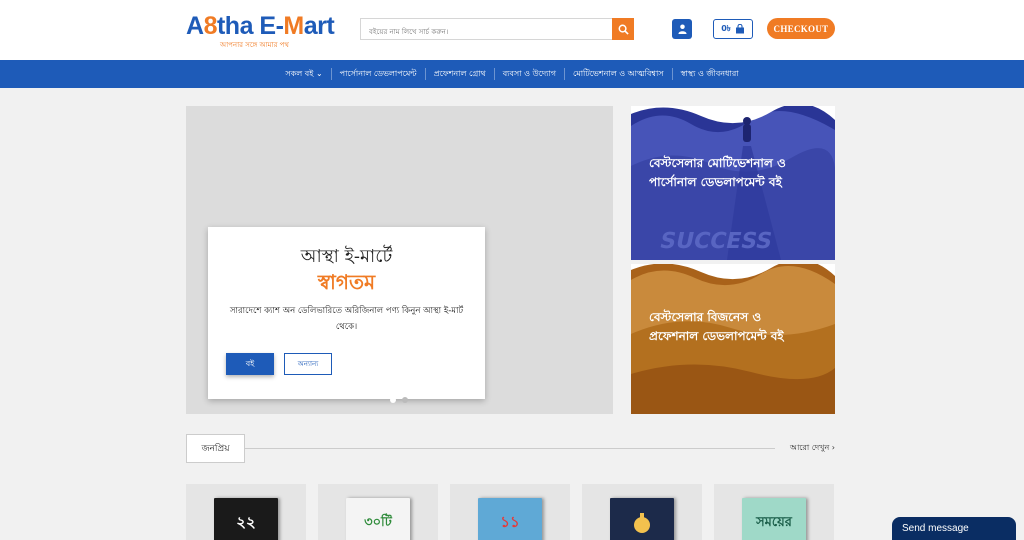  Describe the element at coordinates (260, 26) in the screenshot. I see `logo-wordmark: A8tha E-Mart` at that location.